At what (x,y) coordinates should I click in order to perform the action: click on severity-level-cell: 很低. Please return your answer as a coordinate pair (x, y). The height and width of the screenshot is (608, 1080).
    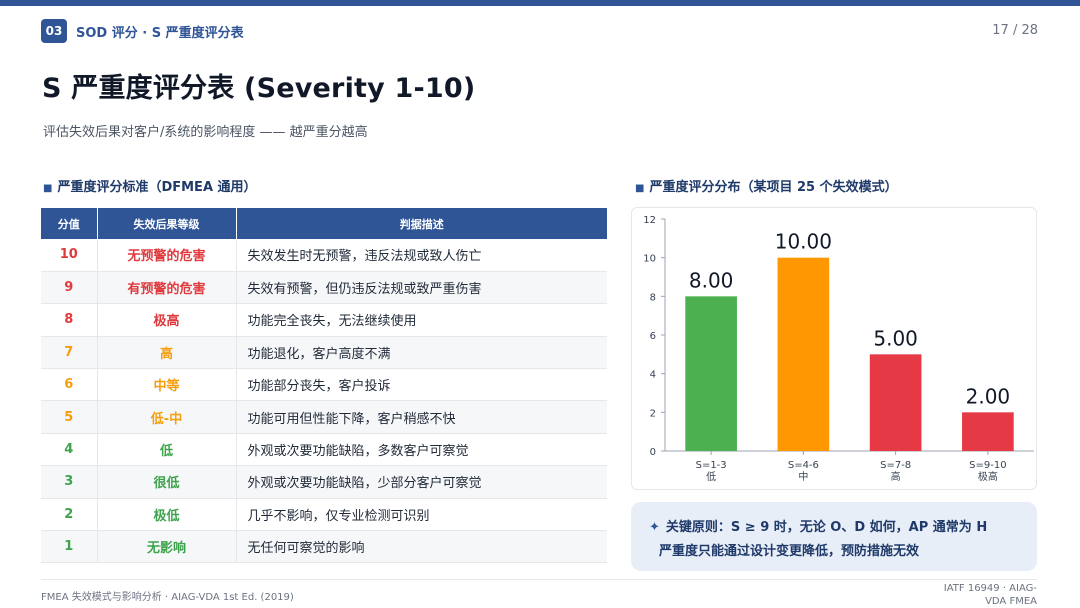
    Looking at the image, I should click on (167, 482).